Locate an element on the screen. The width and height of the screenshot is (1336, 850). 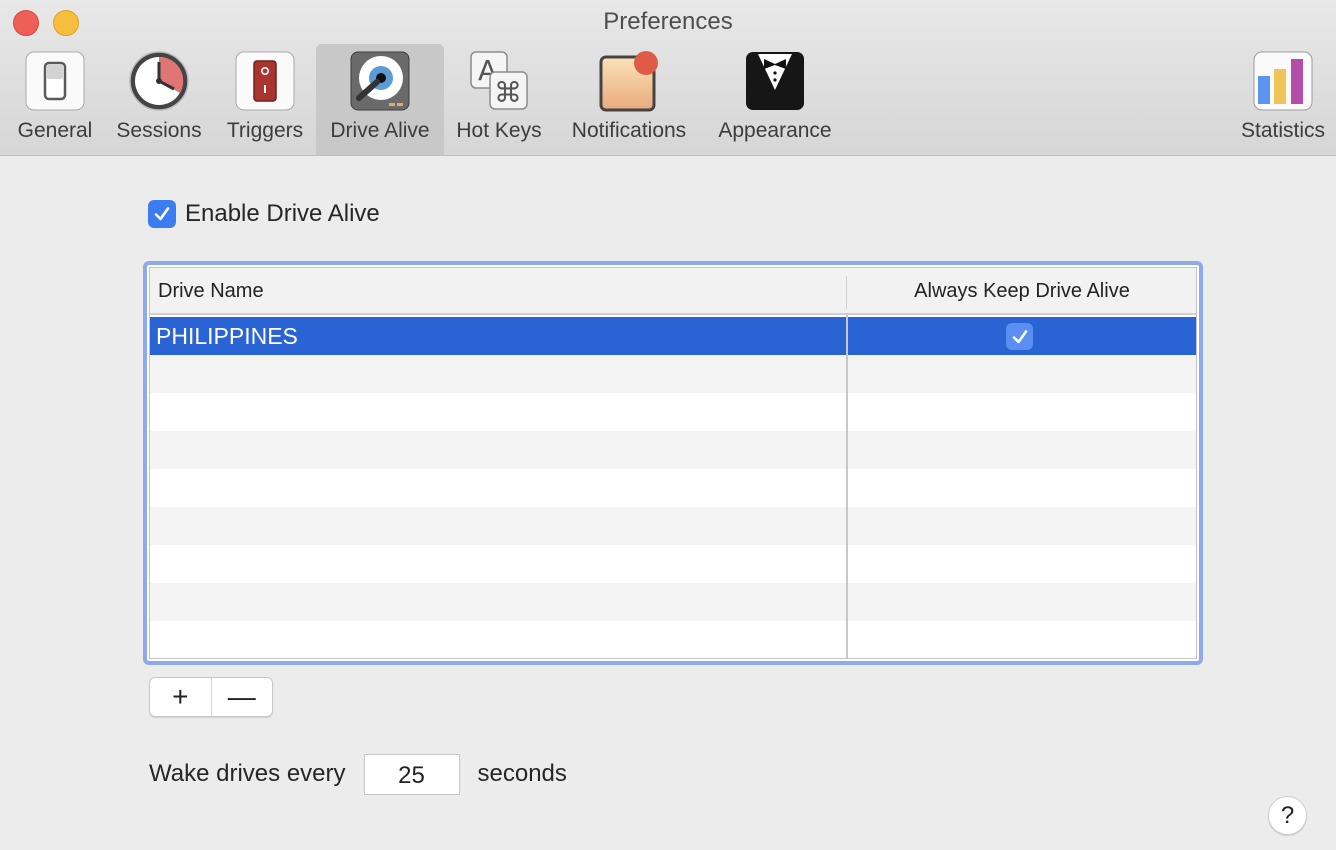
tab-hot-keys-label: Hot Keys is located at coordinates (499, 130).